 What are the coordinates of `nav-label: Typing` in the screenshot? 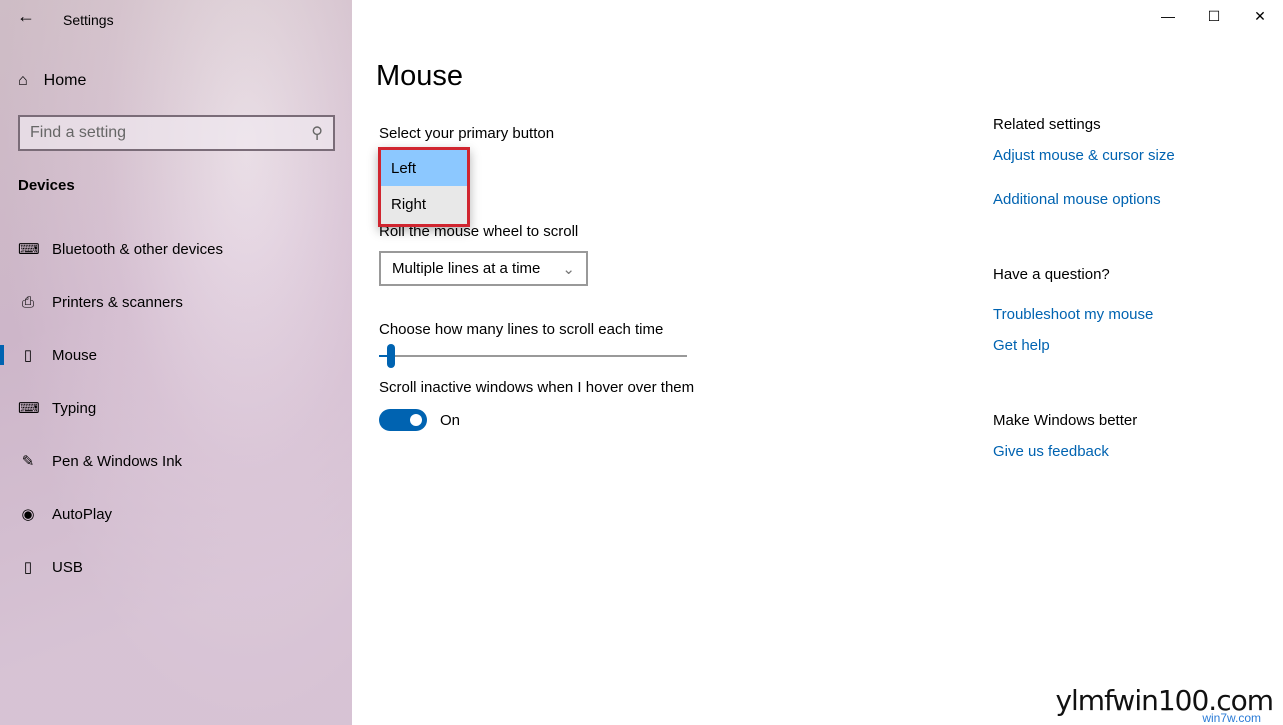 It's located at (74, 408).